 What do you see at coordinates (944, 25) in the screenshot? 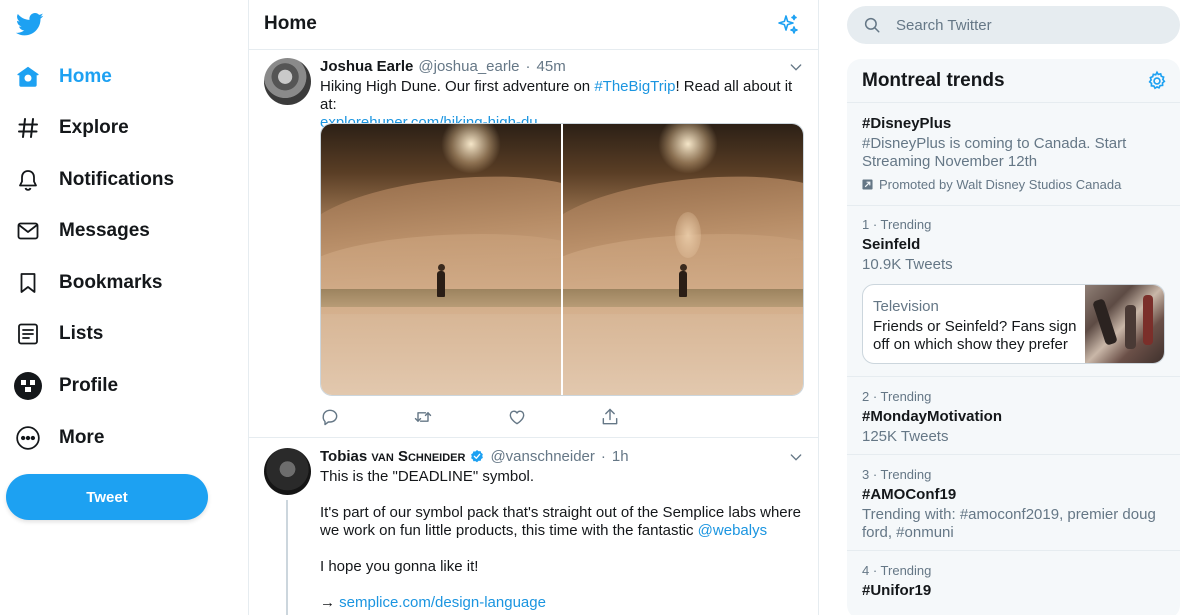
I see `search-input: Search Twitter` at bounding box center [944, 25].